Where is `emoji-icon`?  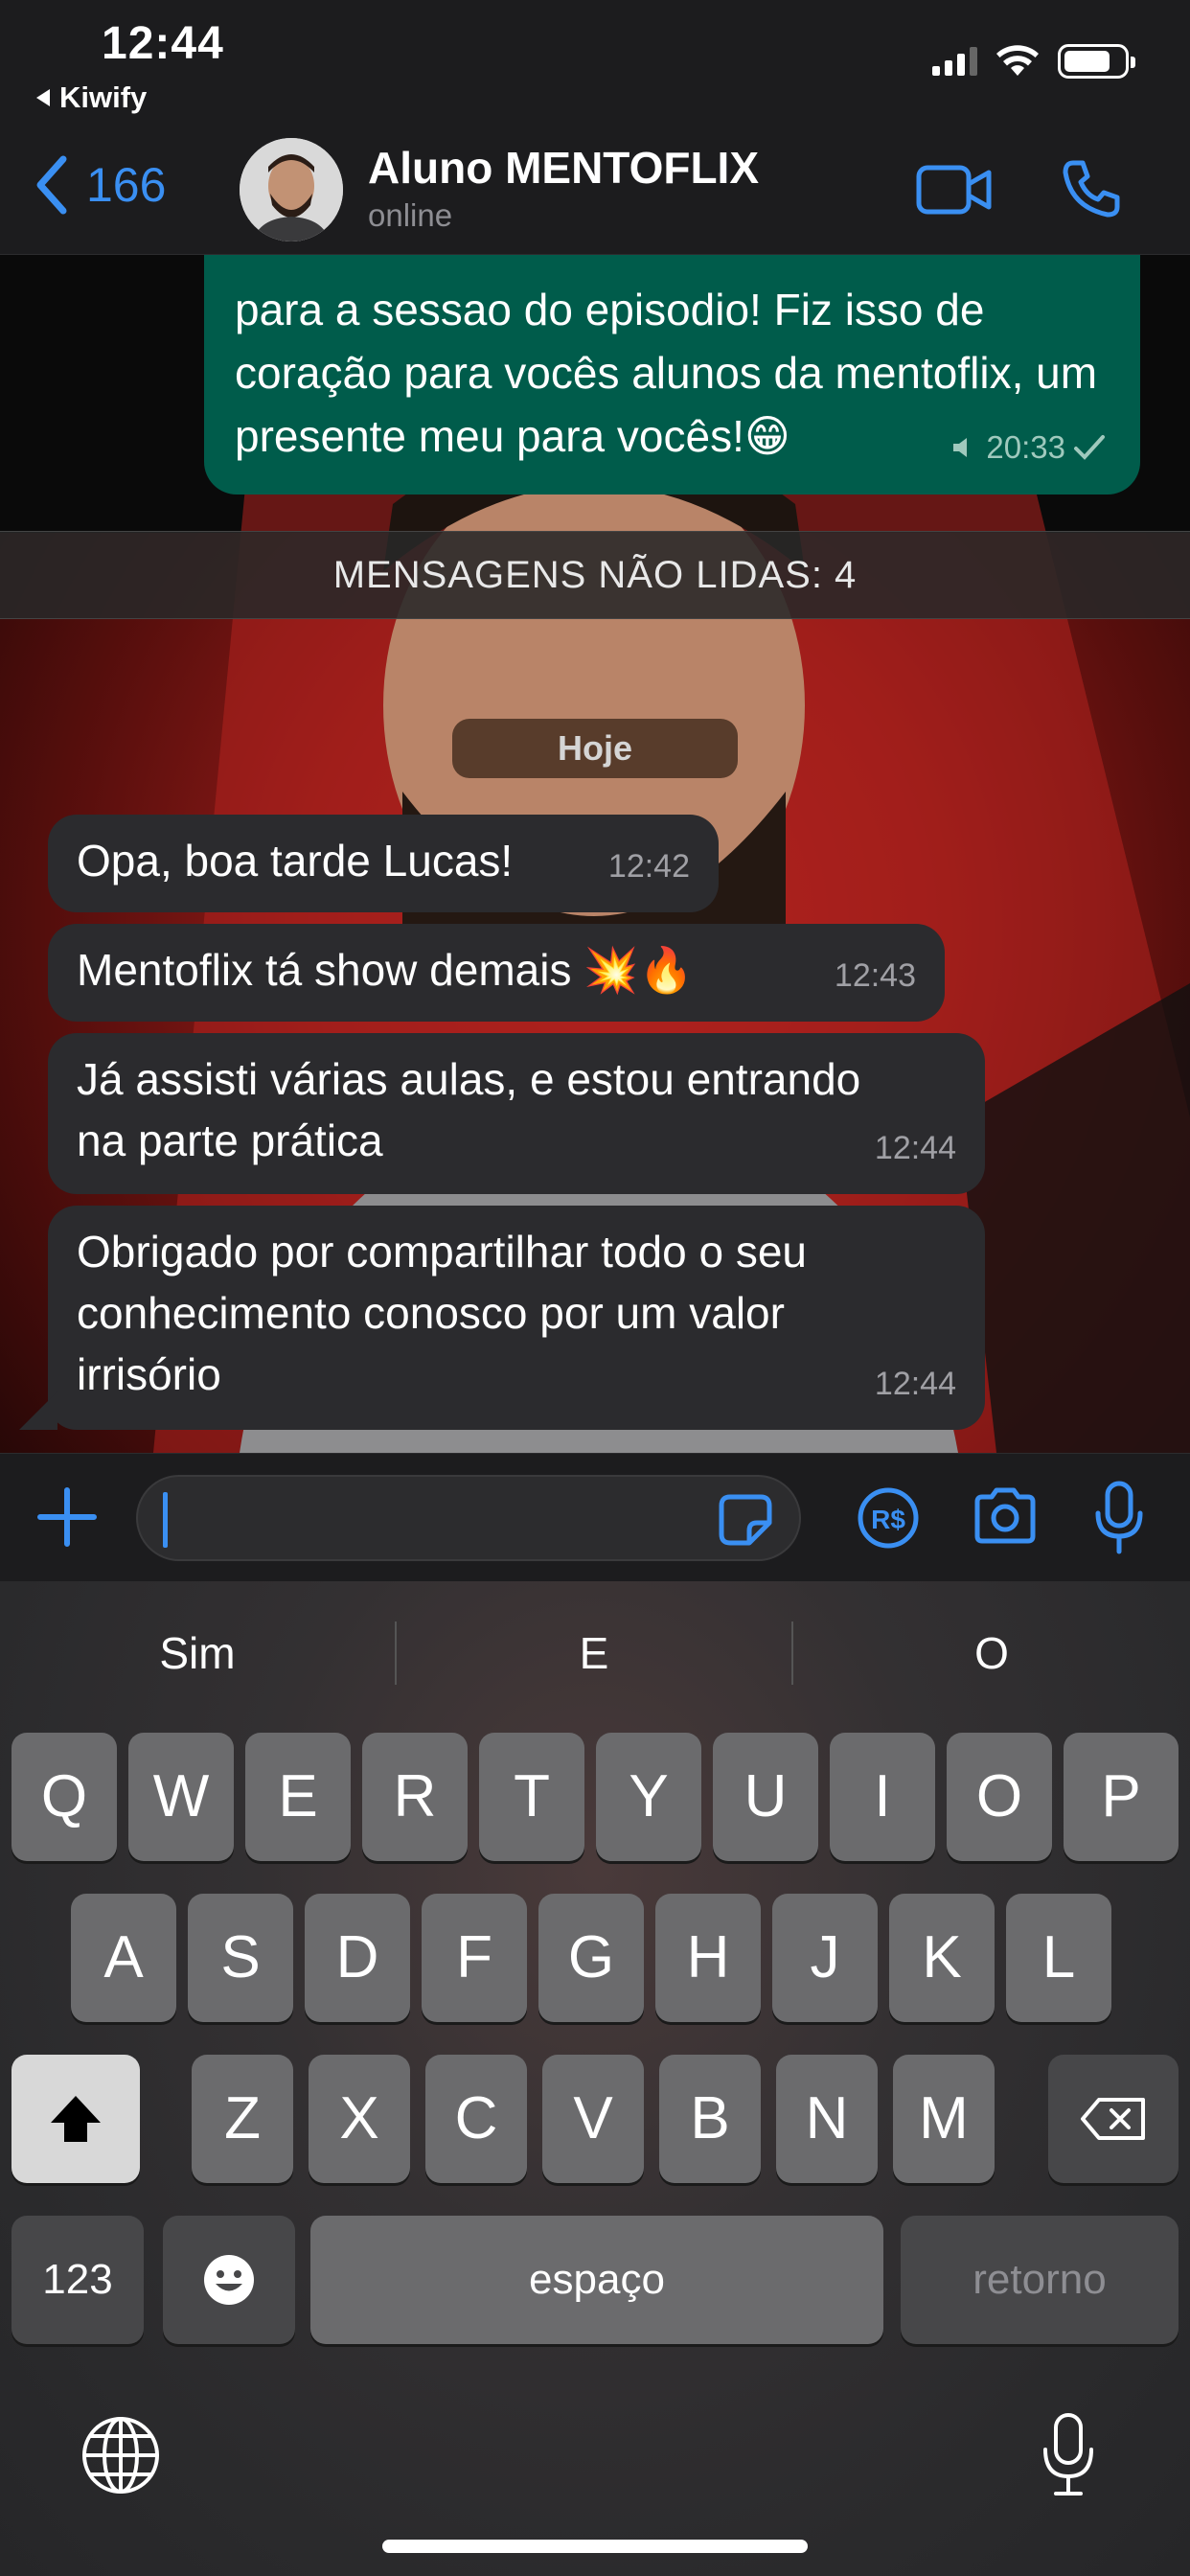 emoji-icon is located at coordinates (229, 2280).